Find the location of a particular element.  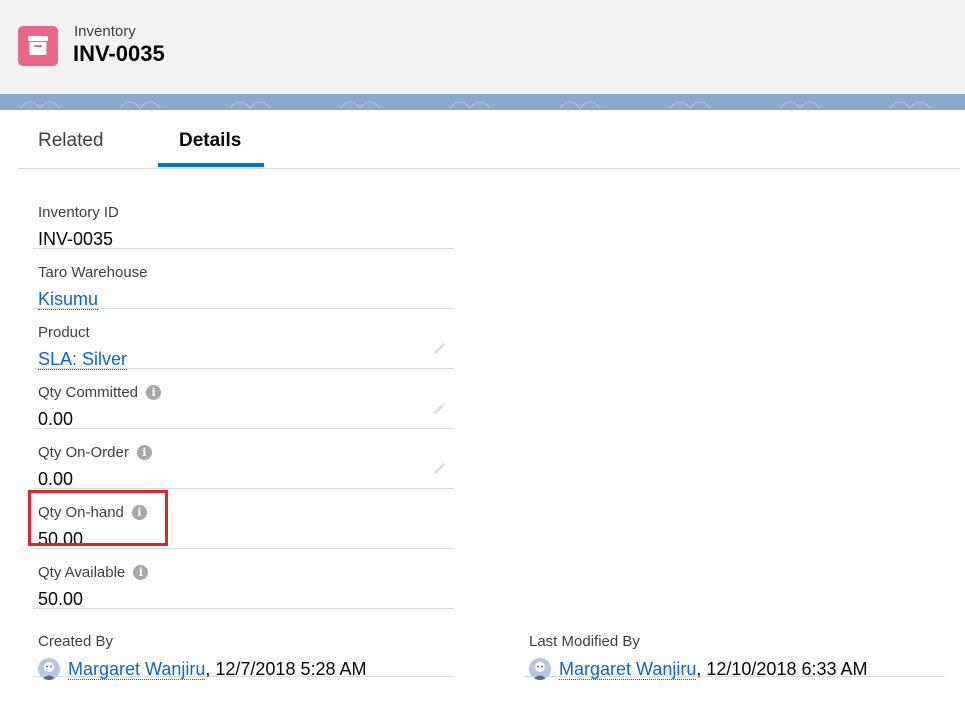

field-label: Taro Warehouse is located at coordinates (93, 272).